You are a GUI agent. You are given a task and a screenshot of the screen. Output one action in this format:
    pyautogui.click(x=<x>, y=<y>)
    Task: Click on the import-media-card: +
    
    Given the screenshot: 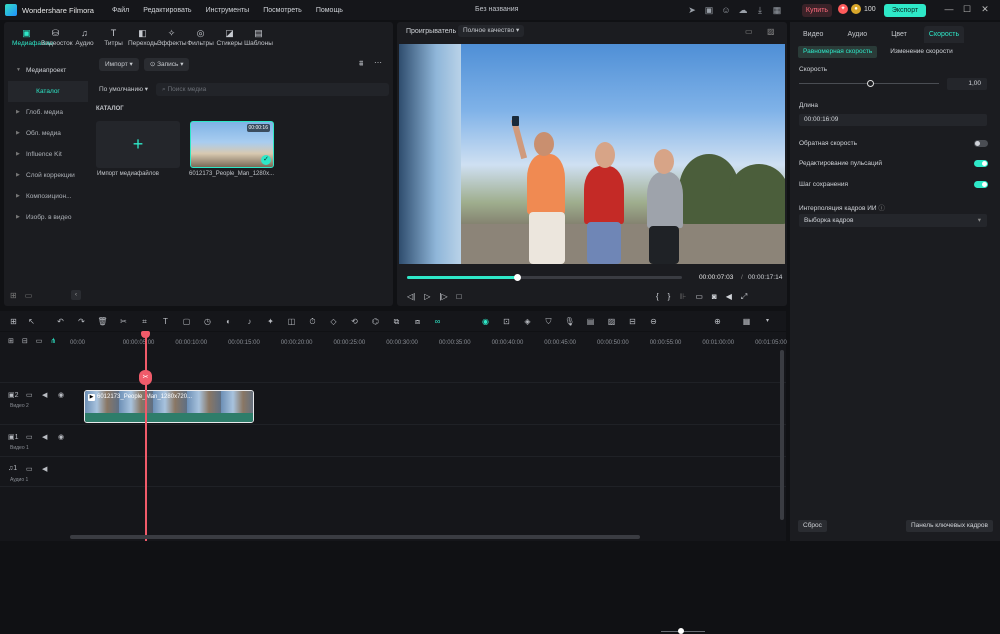 What is the action you would take?
    pyautogui.click(x=138, y=144)
    